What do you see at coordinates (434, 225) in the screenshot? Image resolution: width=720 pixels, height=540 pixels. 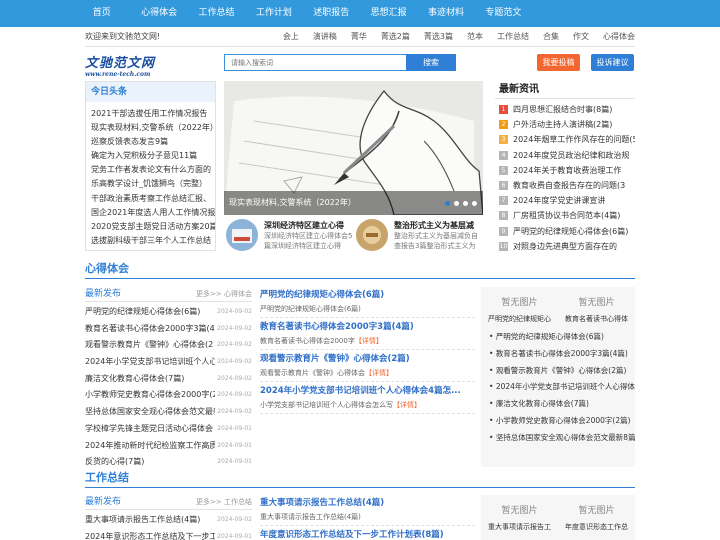 I see `featured-title: 整治形式主义为基层减` at bounding box center [434, 225].